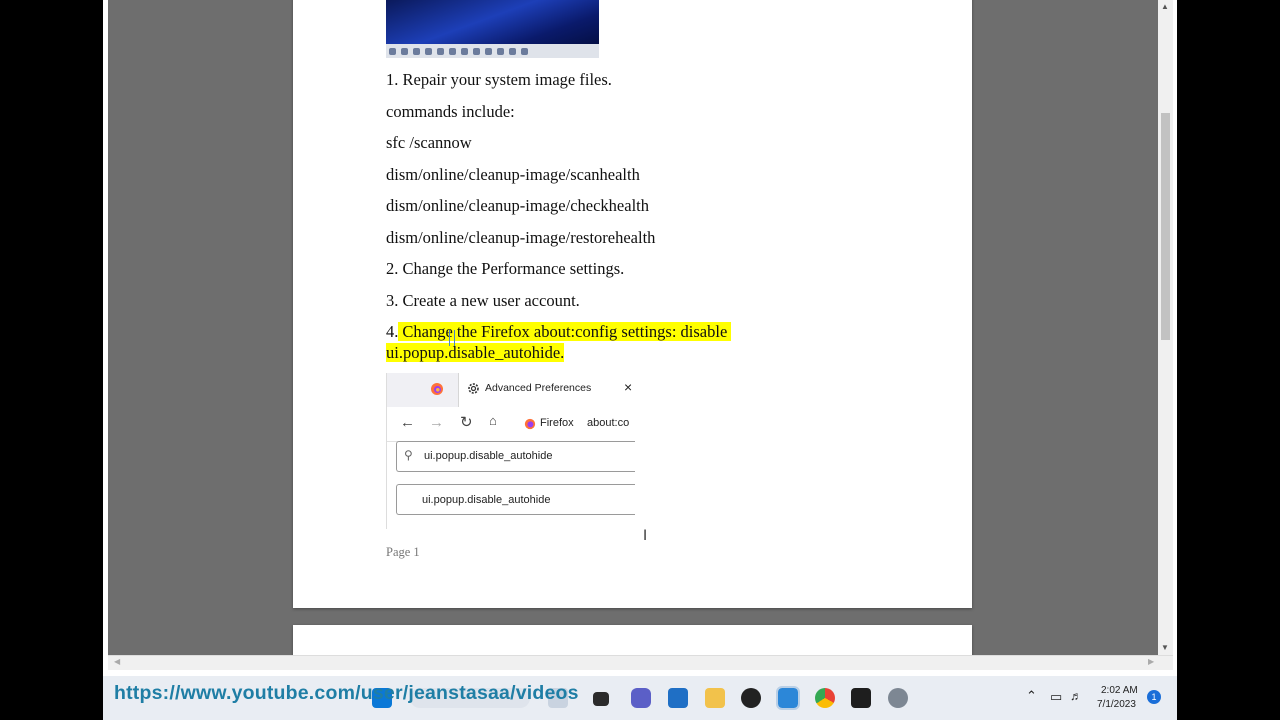  I want to click on media-player-icon, so click(751, 698).